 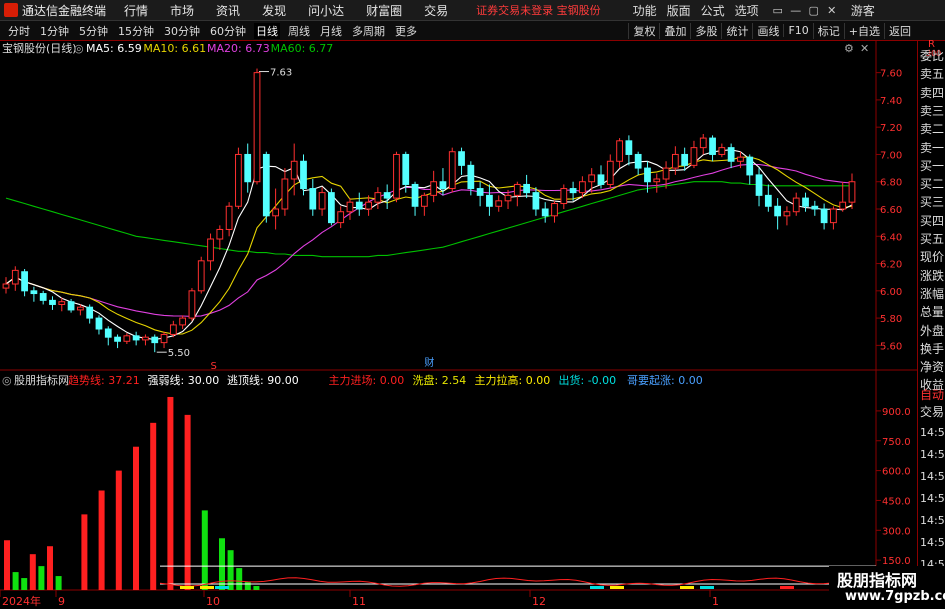 I want to click on main-ytick-label: 7.40, so click(x=891, y=101).